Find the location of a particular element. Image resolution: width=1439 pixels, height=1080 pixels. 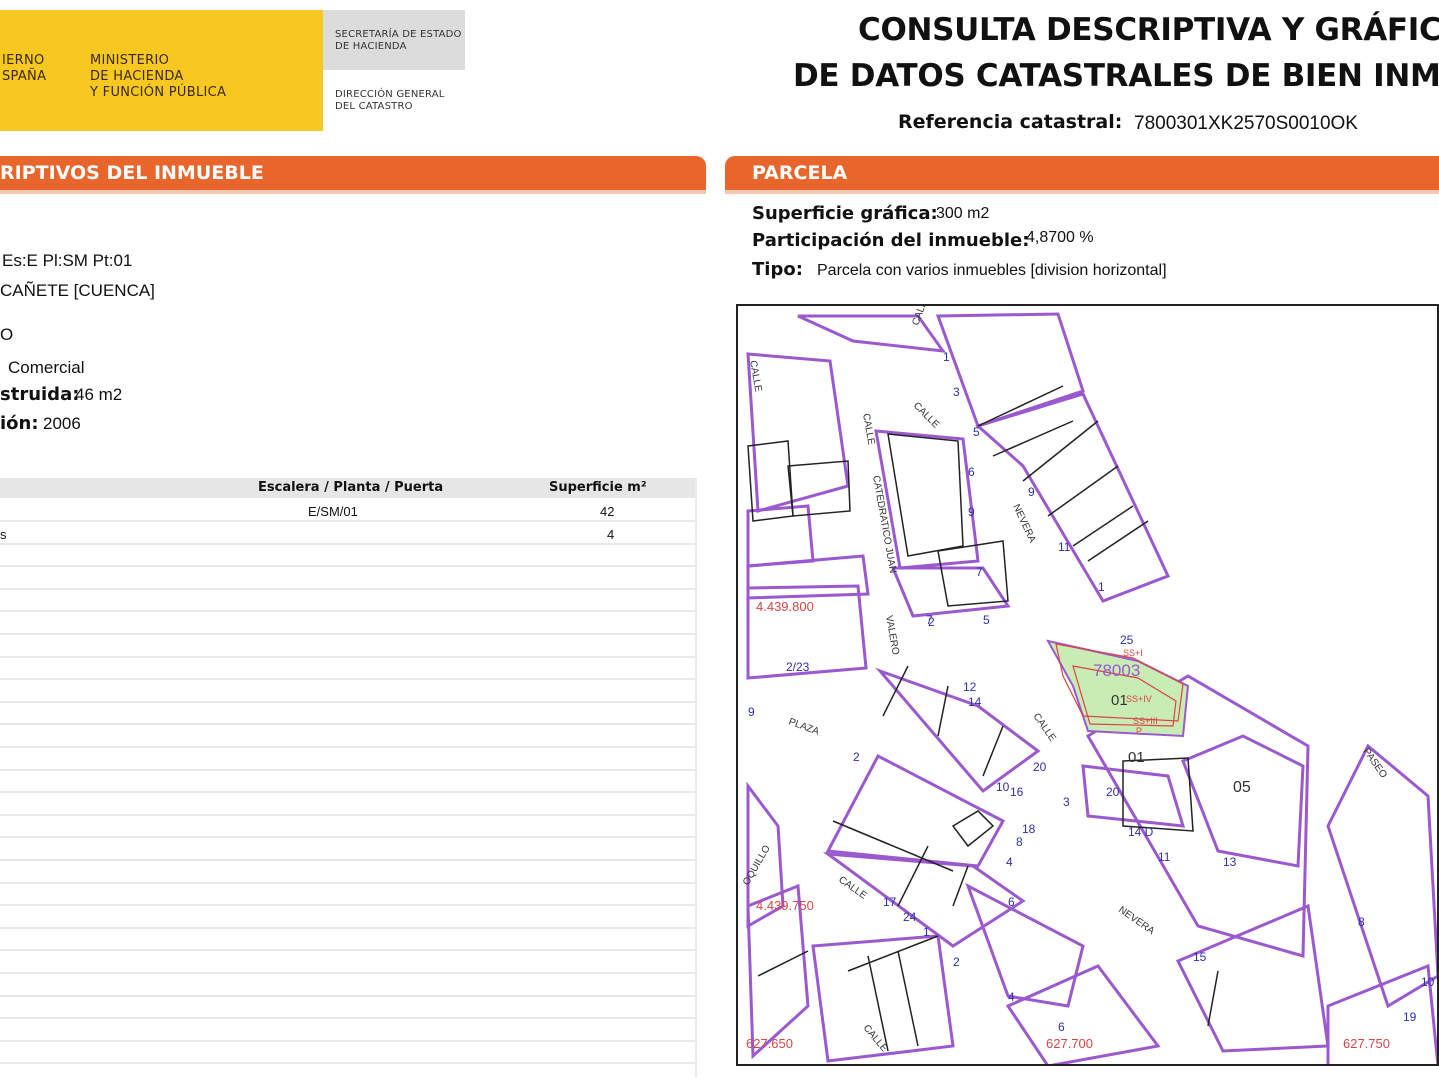

coord-label: 4.439.750 is located at coordinates (785, 905).